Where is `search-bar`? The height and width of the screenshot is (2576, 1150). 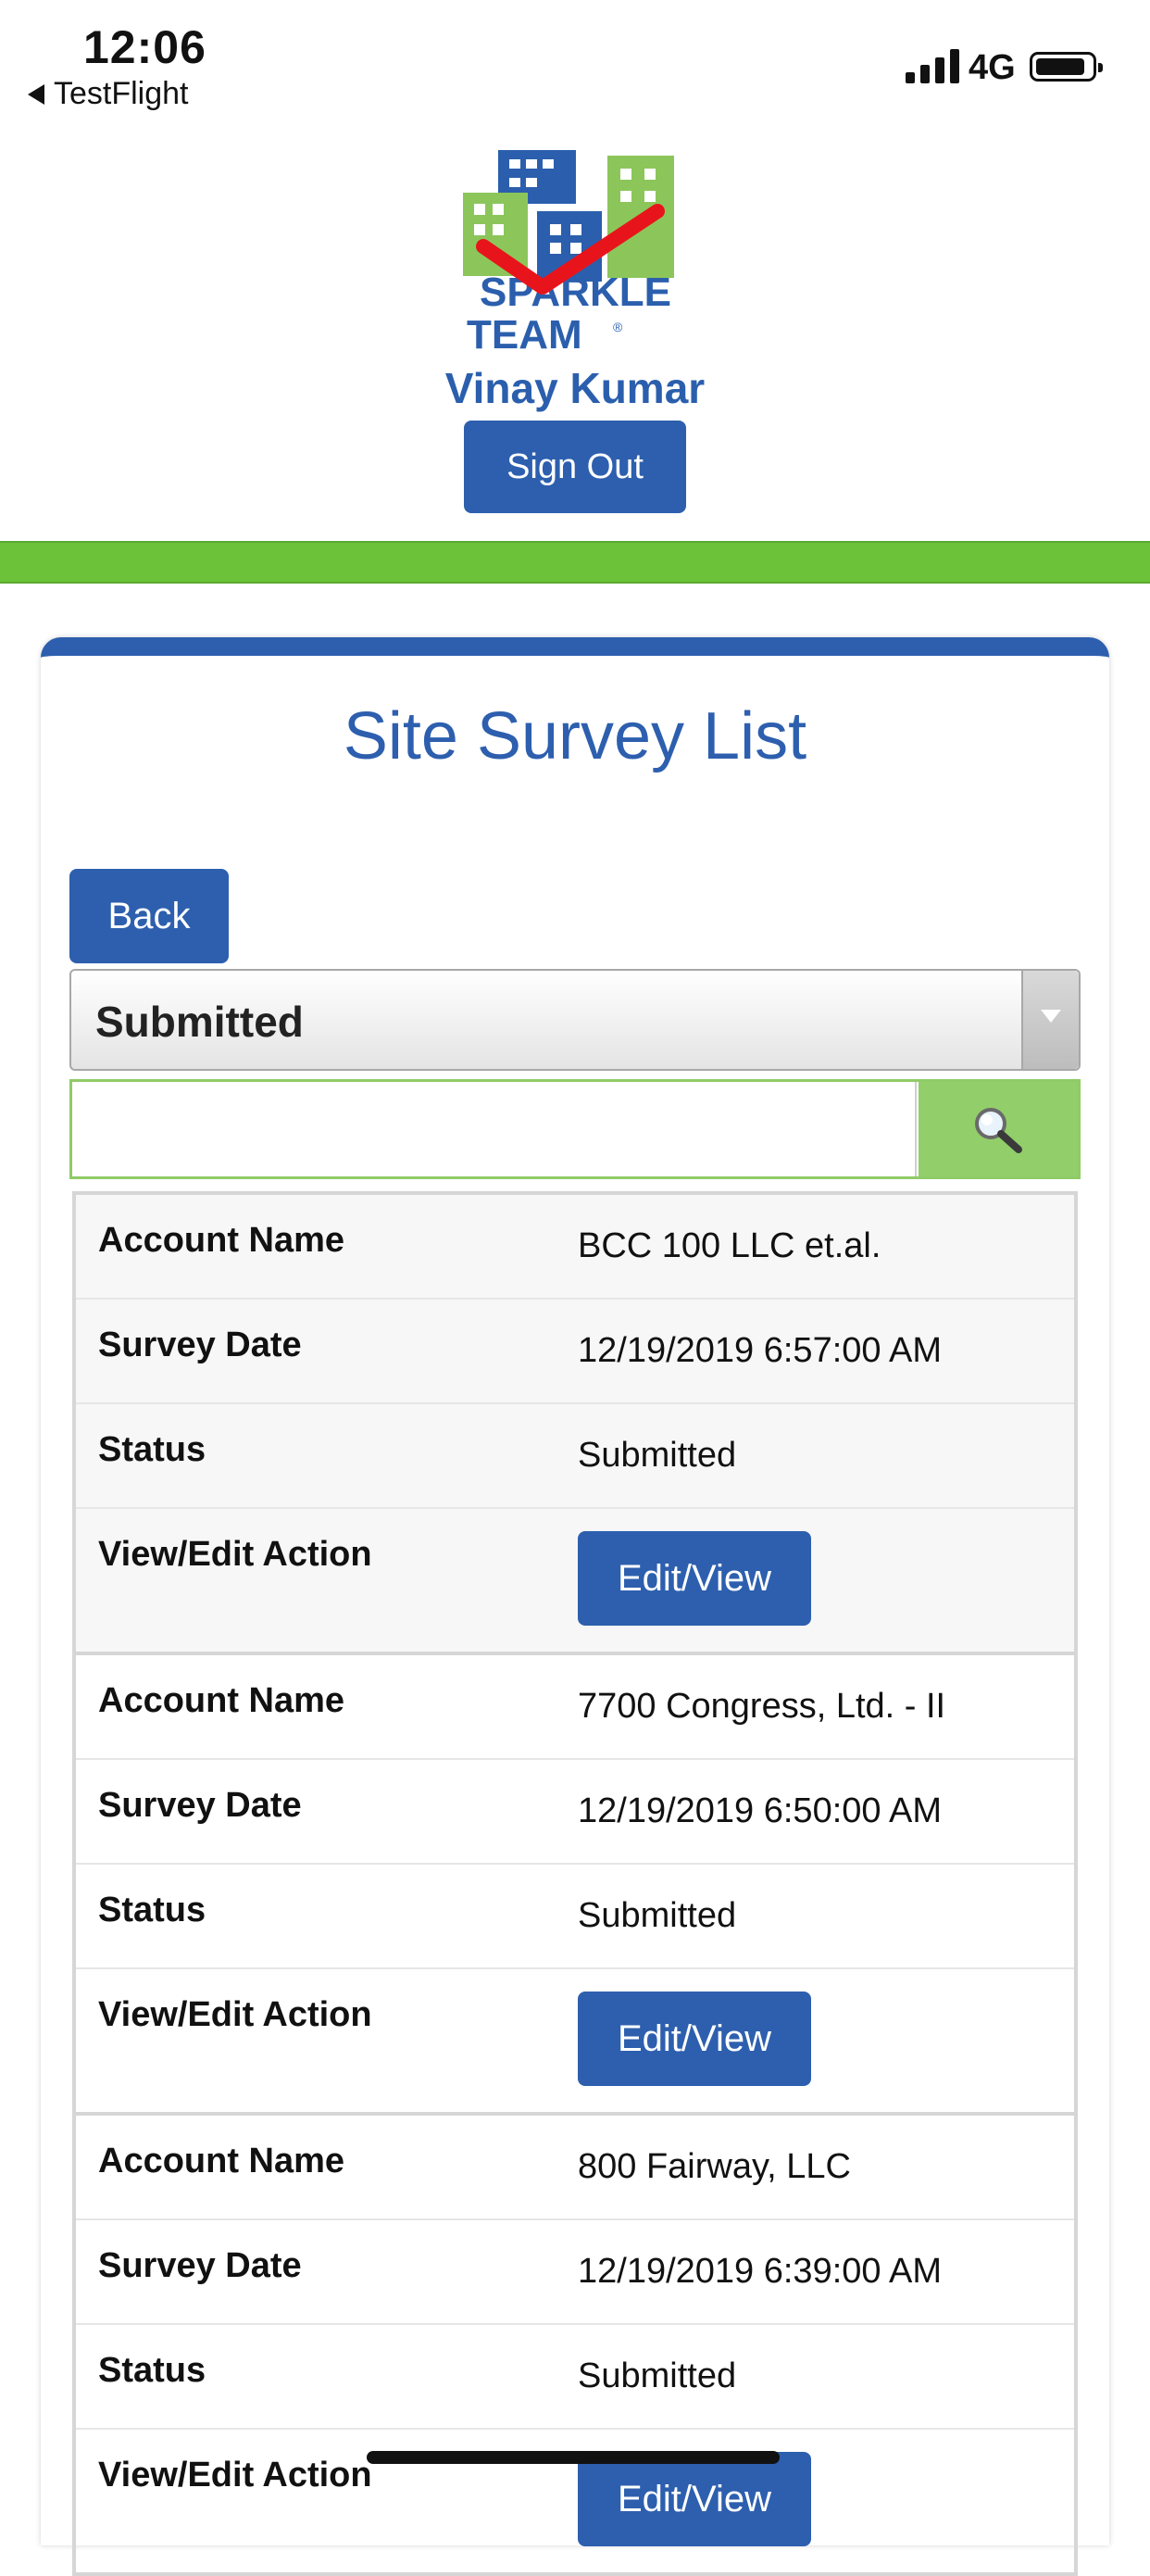
search-bar is located at coordinates (575, 1129).